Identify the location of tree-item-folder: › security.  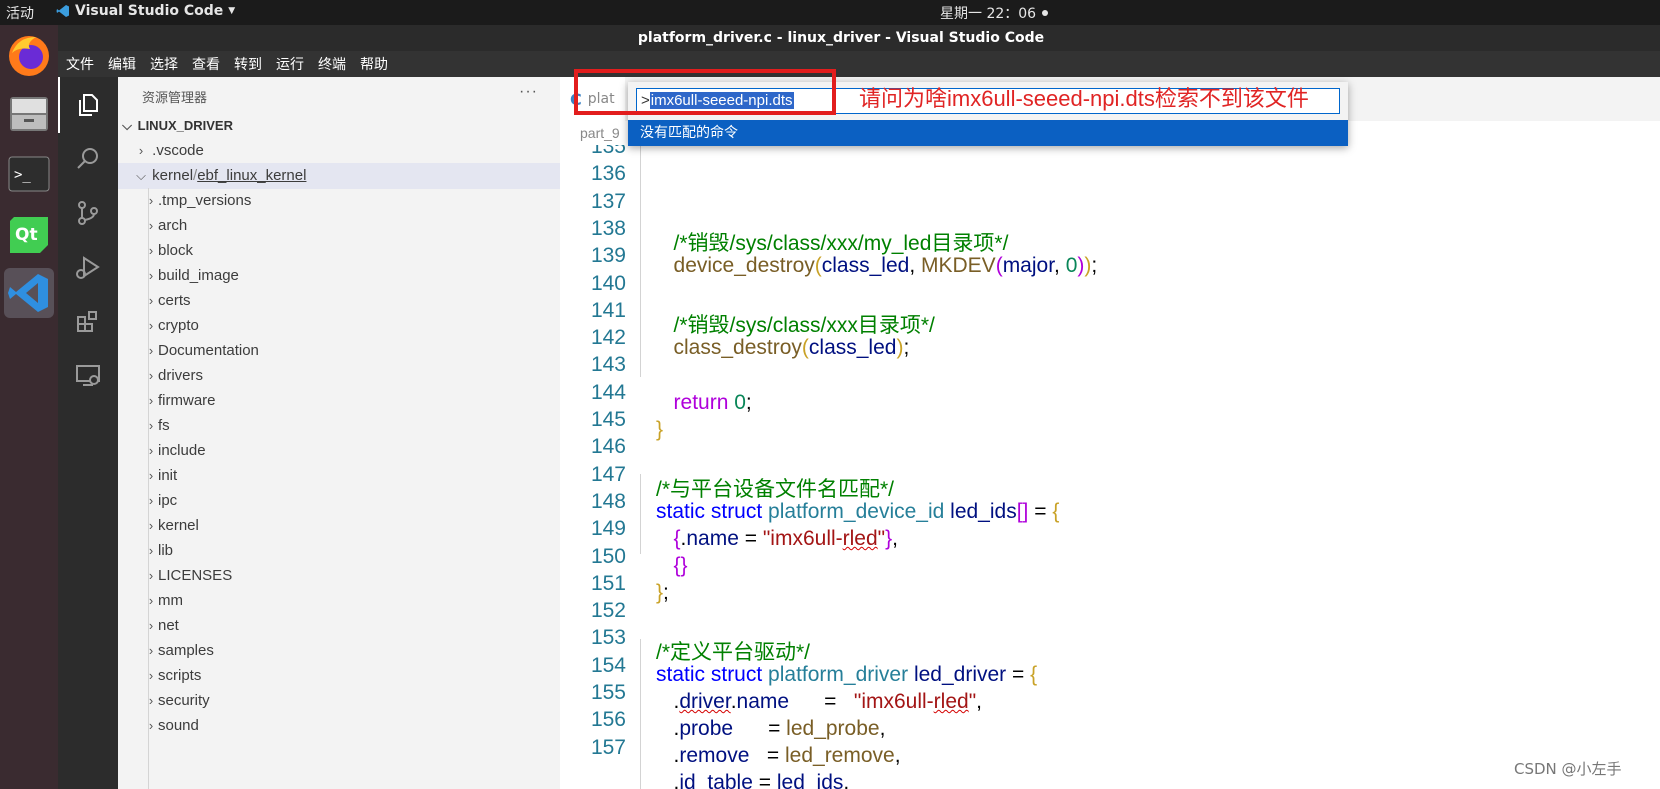
(339, 701).